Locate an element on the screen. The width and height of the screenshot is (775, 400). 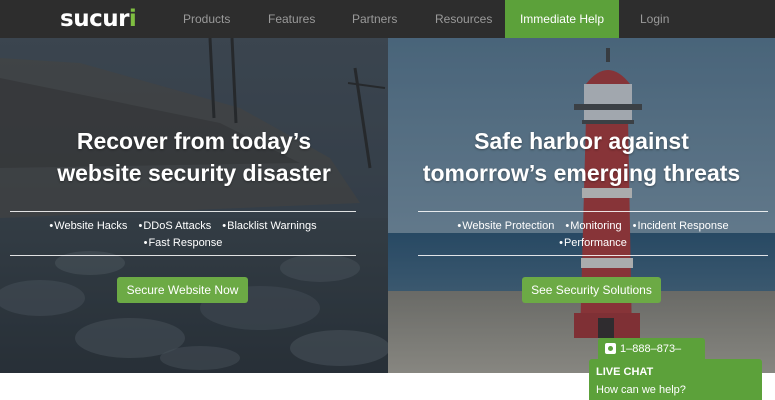
nav-features: Features is located at coordinates (291, 19).